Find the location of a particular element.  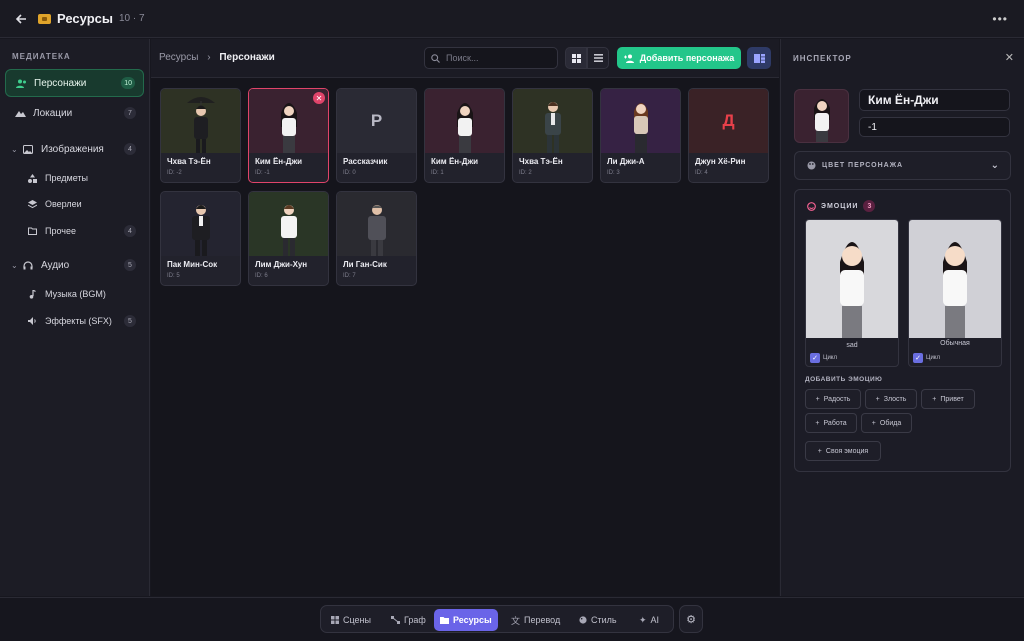

add-emotion-anger-button: + Злость is located at coordinates (891, 399).